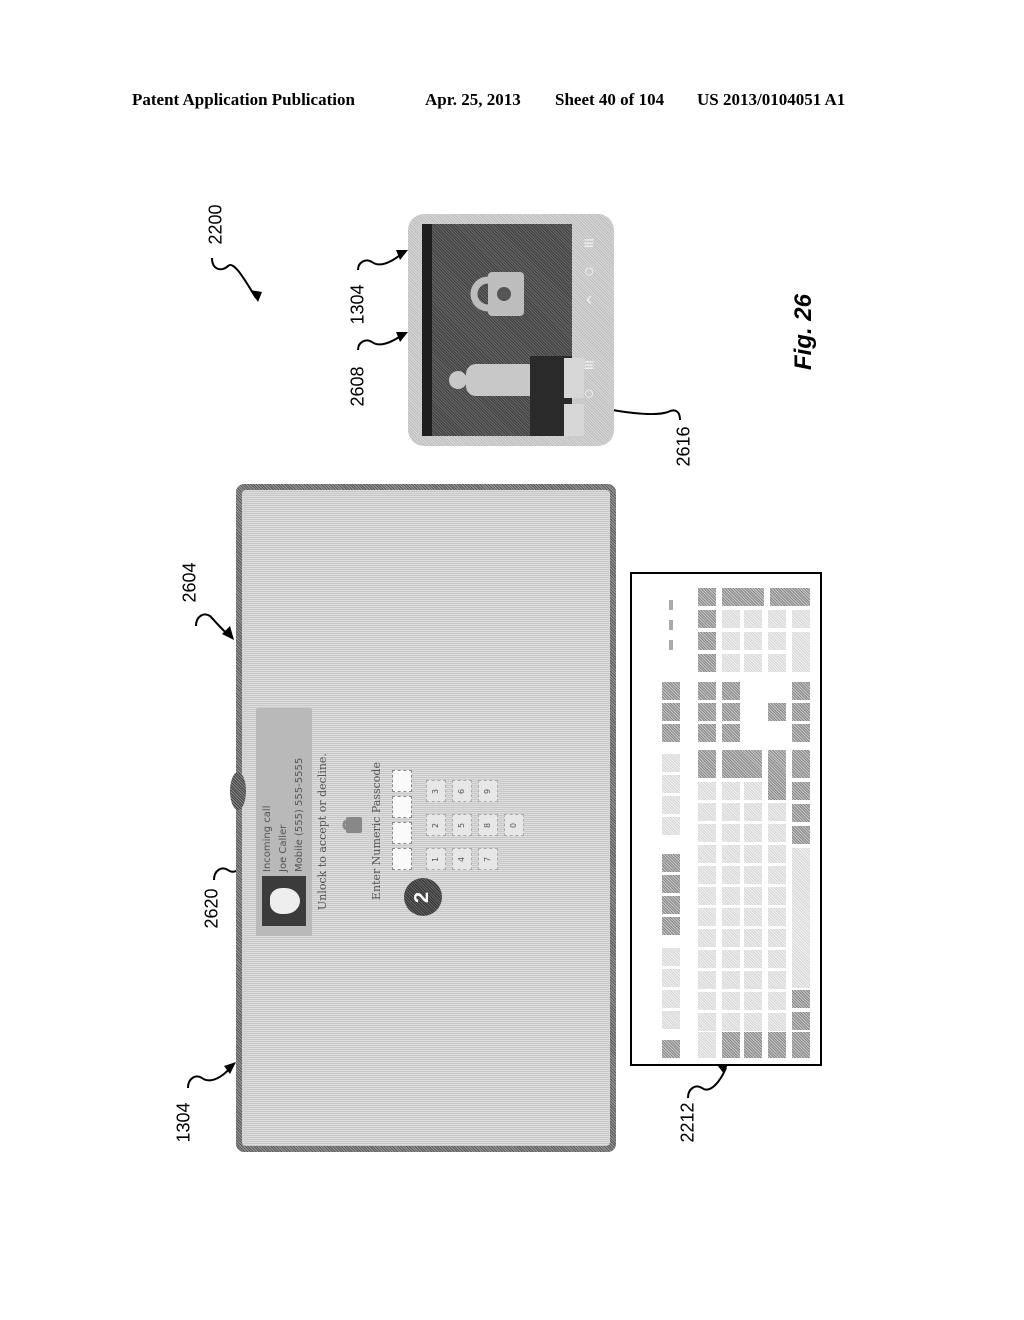 Image resolution: width=1024 pixels, height=1320 pixels. What do you see at coordinates (436, 859) in the screenshot?
I see `keypad-key-1: 1` at bounding box center [436, 859].